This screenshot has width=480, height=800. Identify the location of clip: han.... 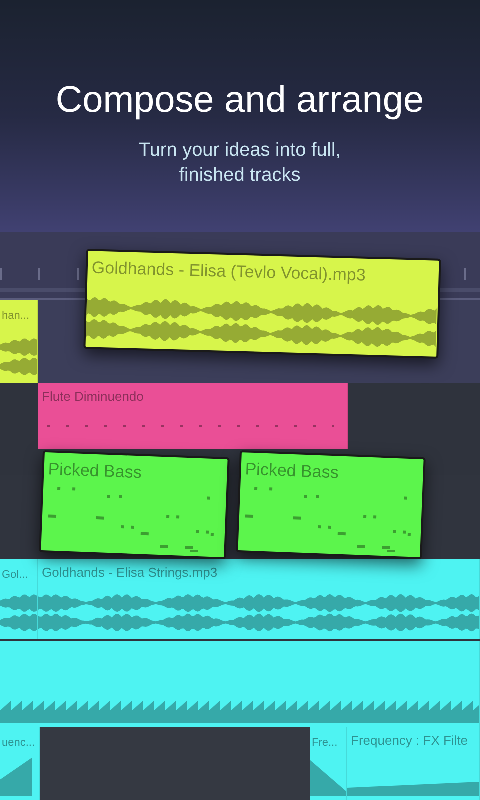
(19, 341).